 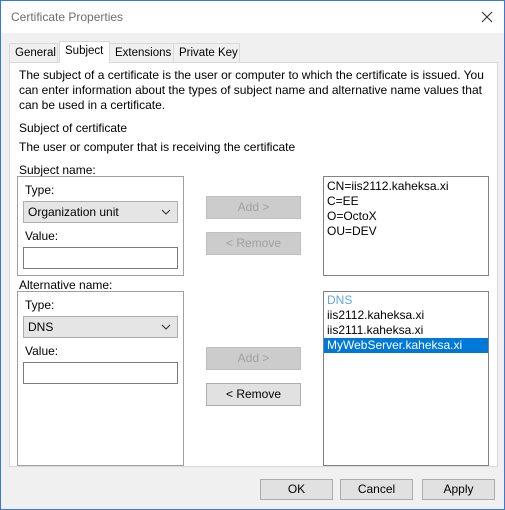 What do you see at coordinates (406, 216) in the screenshot?
I see `list-item: O=OctoX` at bounding box center [406, 216].